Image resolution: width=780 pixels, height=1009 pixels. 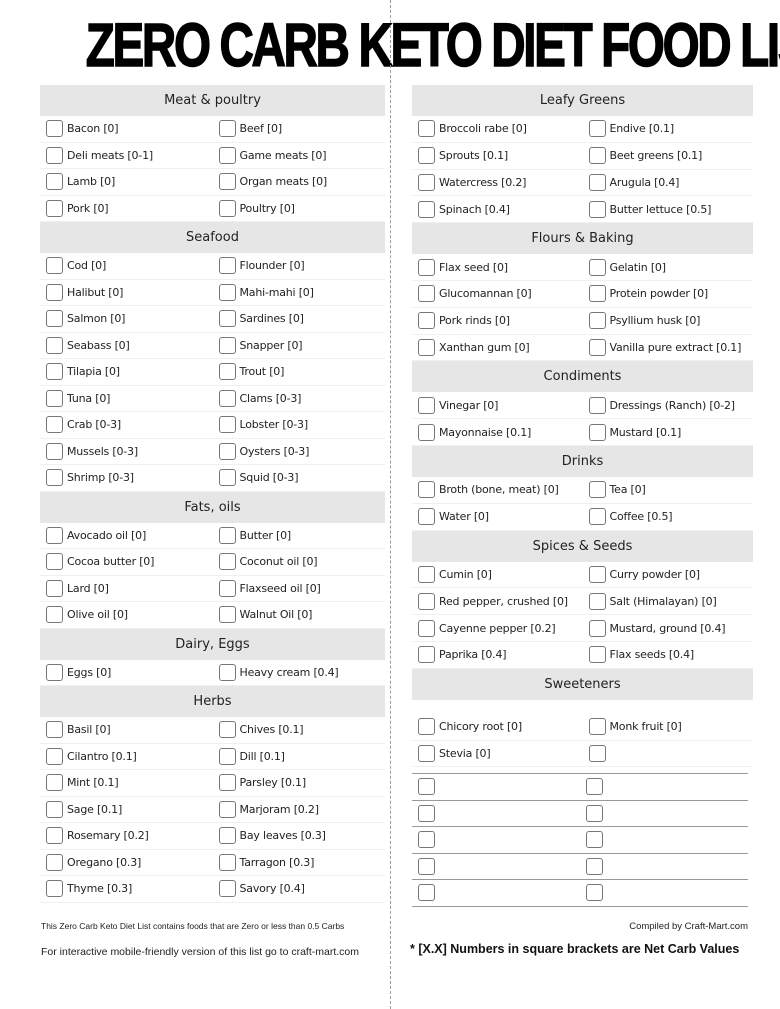 I want to click on food-item: Thyme [0.3], so click(x=126, y=889).